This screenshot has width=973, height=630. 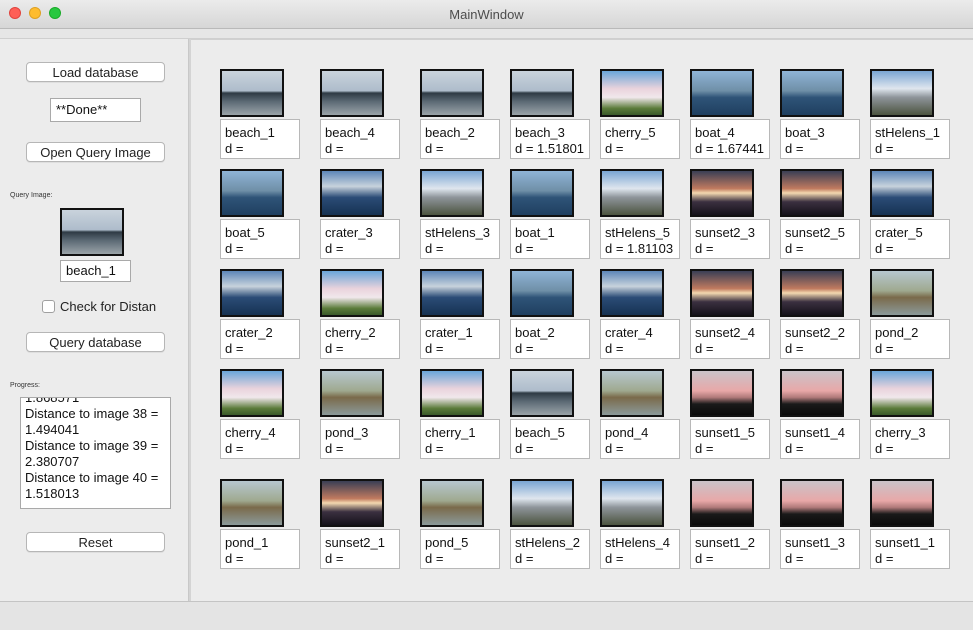 I want to click on image-name: crater_1, so click(x=449, y=332).